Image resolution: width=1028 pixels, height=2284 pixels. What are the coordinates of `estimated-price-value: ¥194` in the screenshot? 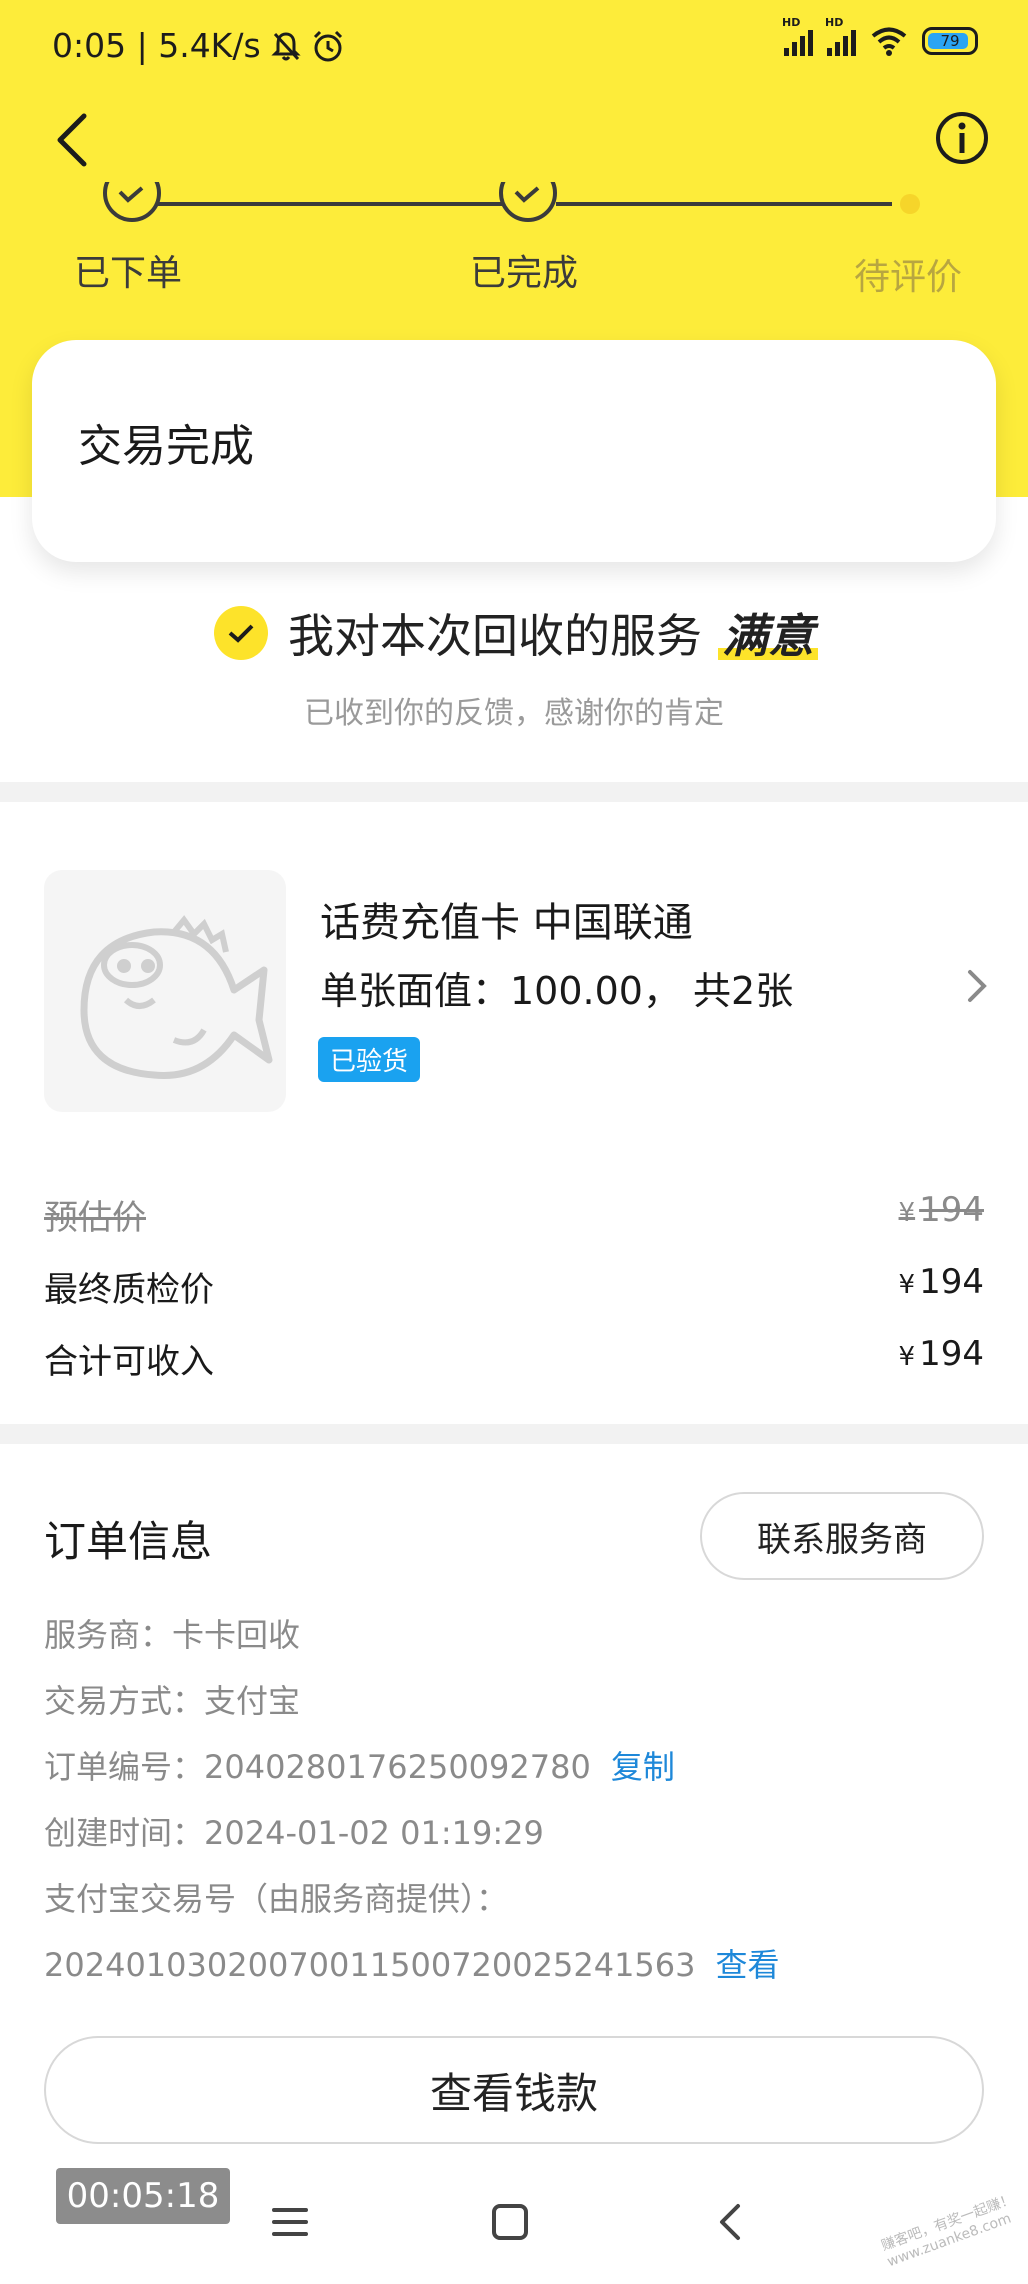 It's located at (941, 1214).